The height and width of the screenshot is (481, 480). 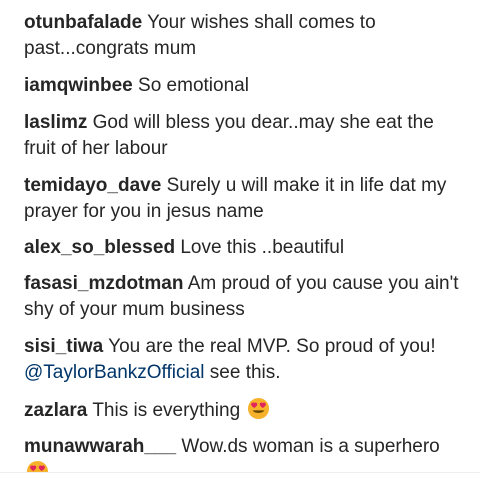 I want to click on comment-item: zazlara This is everything, so click(x=244, y=410).